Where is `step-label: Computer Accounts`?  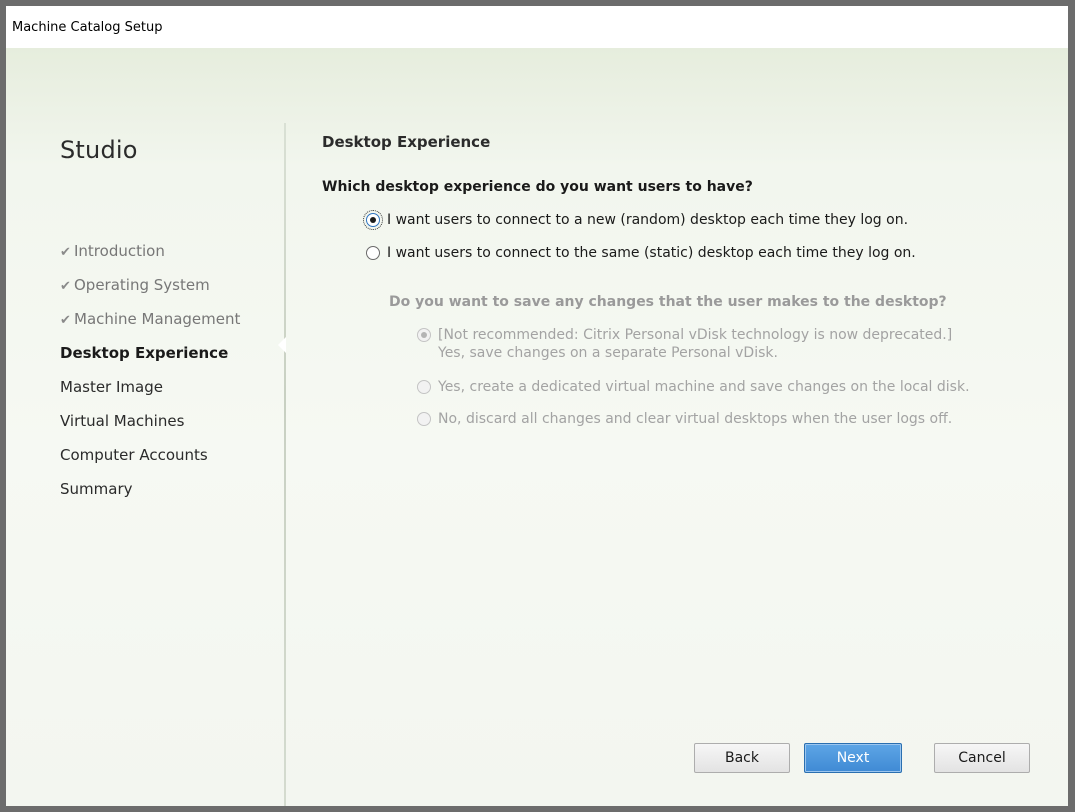 step-label: Computer Accounts is located at coordinates (134, 455).